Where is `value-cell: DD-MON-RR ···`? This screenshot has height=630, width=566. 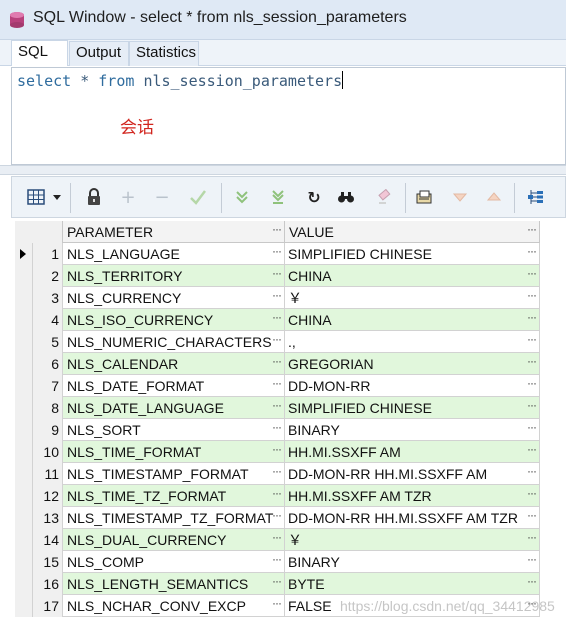 value-cell: DD-MON-RR ··· is located at coordinates (412, 386).